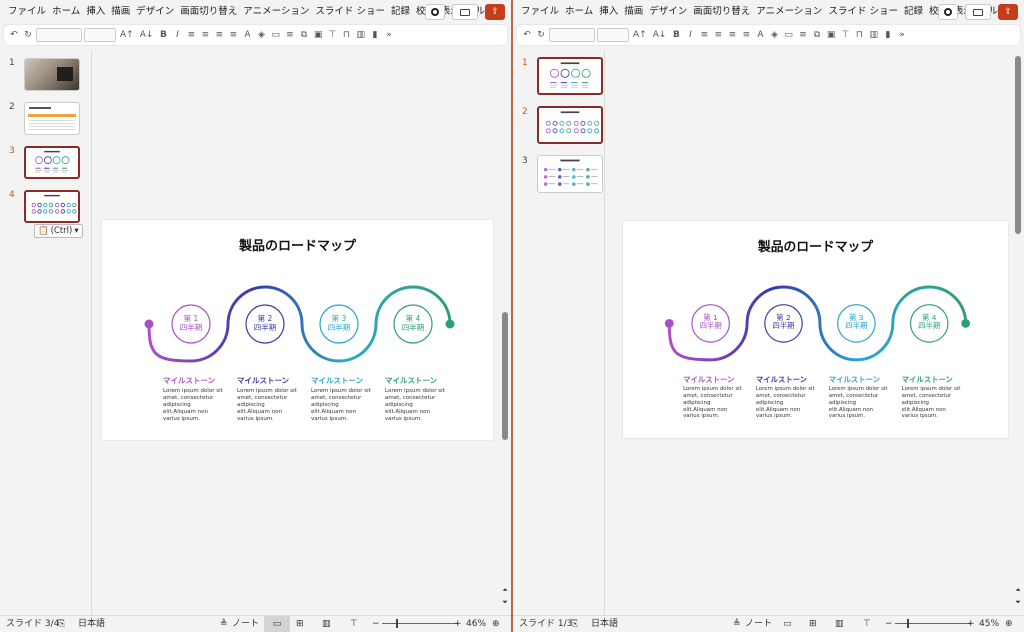  Describe the element at coordinates (354, 624) in the screenshot. I see `slideshow-icon: ⊤` at that location.